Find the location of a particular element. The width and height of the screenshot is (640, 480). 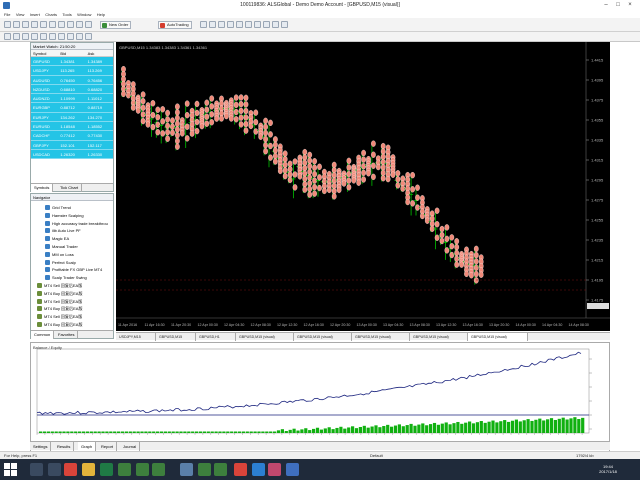

tab-symbols: Symbols is located at coordinates (42, 188).